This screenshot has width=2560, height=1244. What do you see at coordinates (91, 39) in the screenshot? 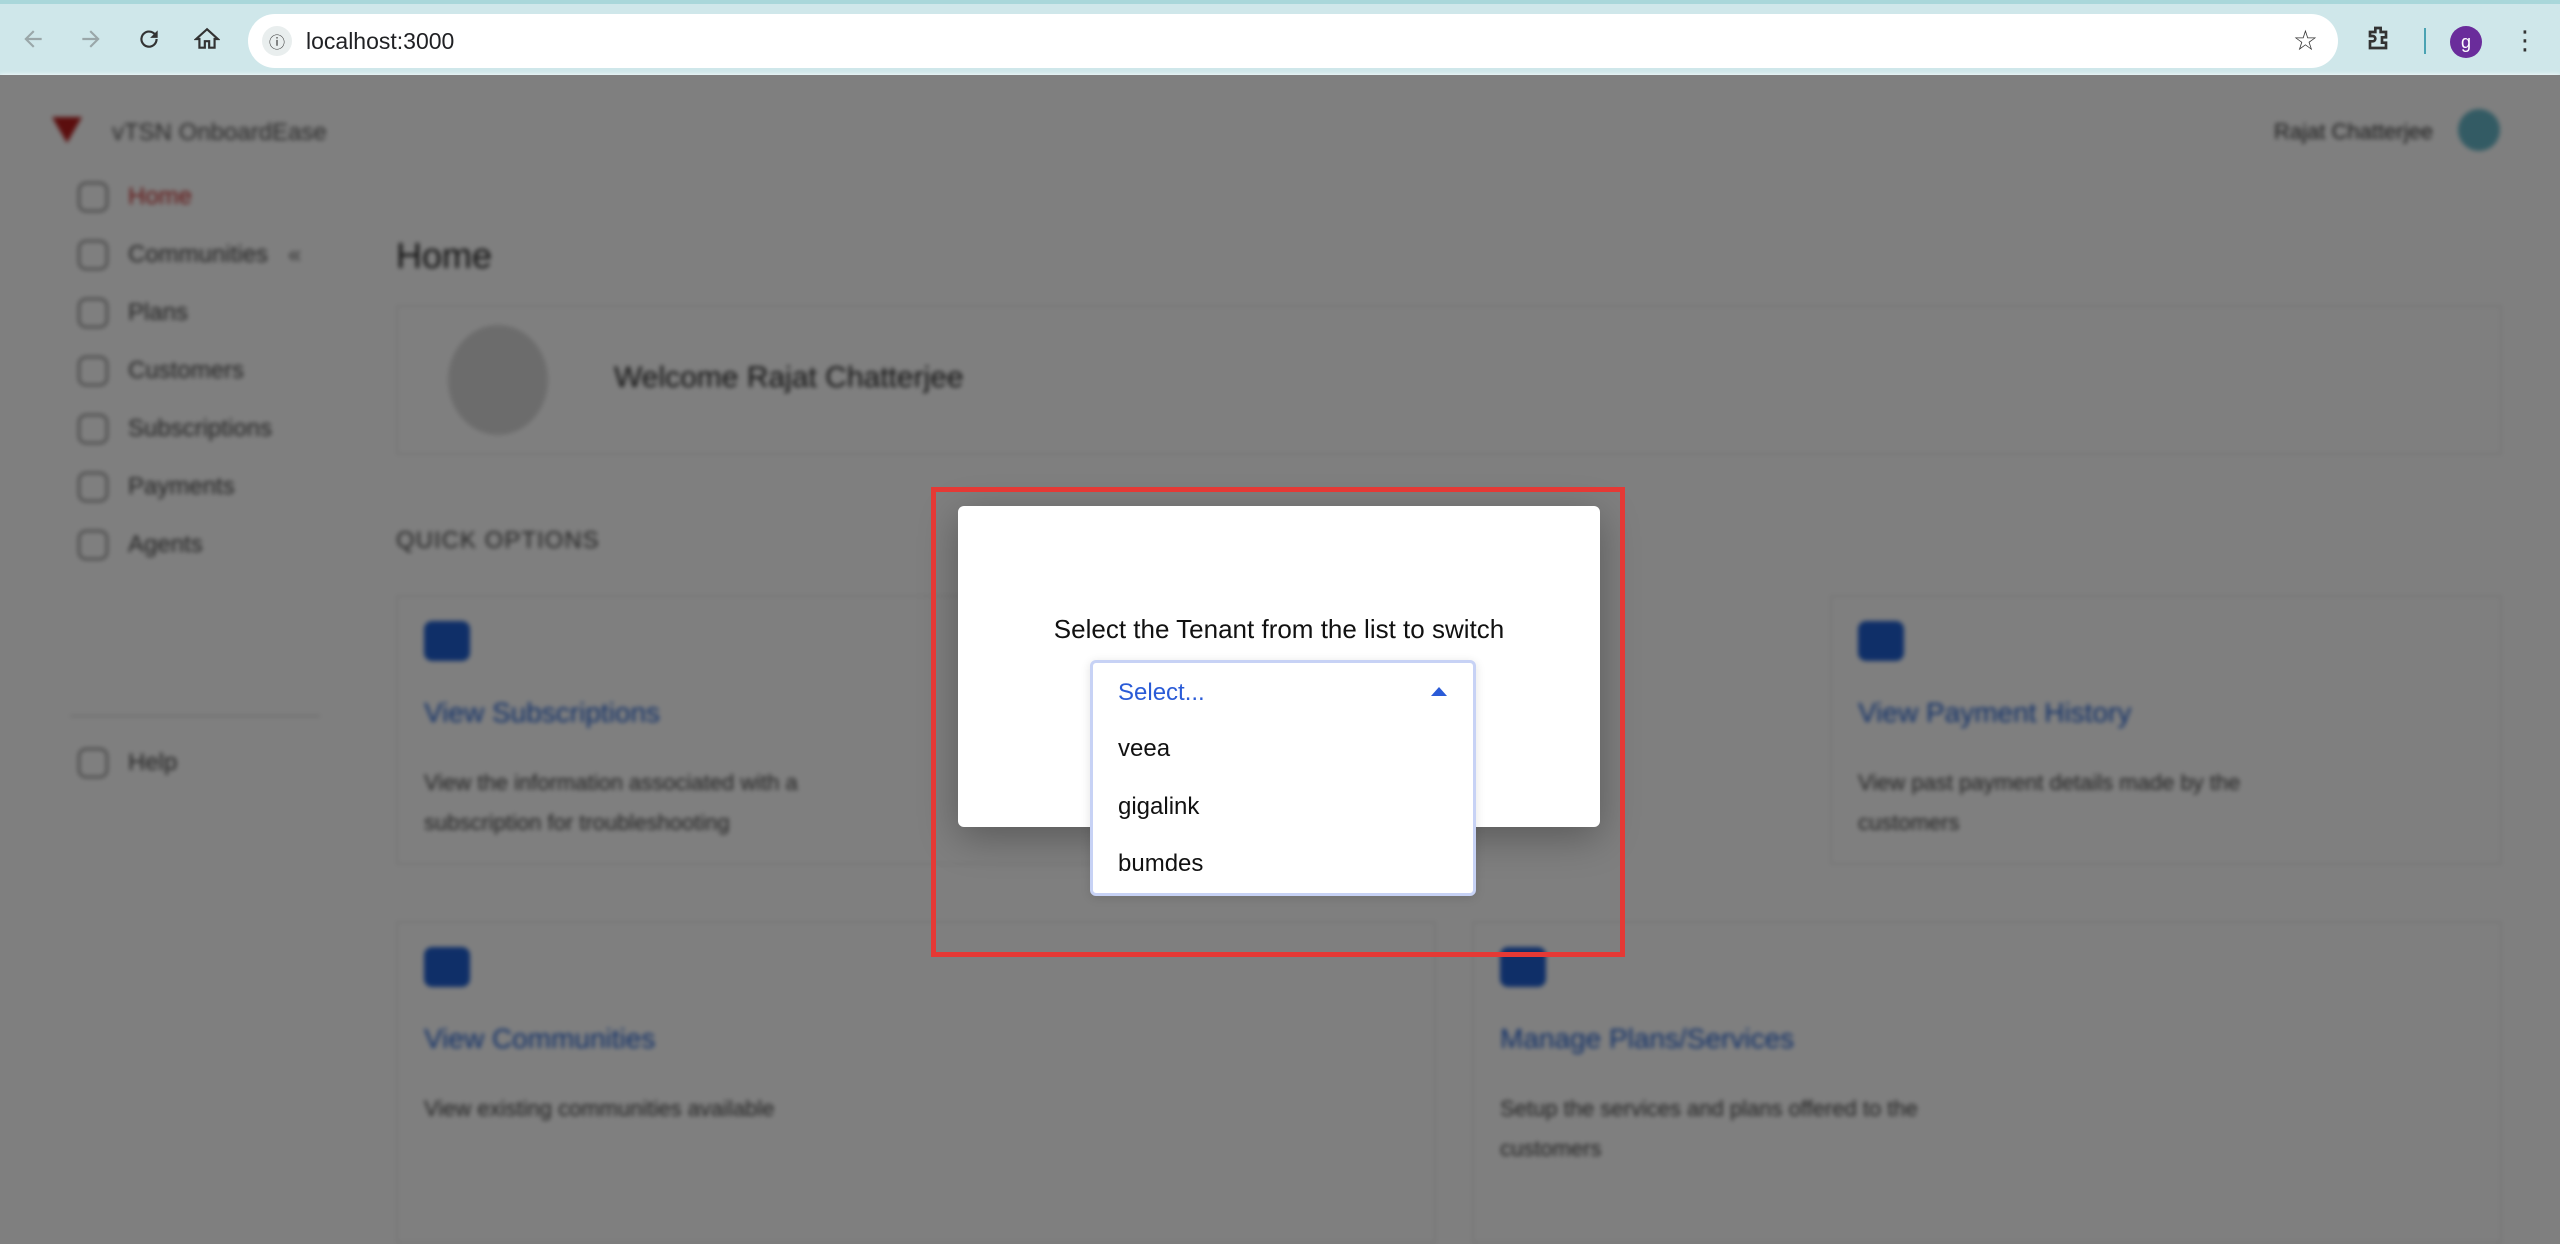
I see `forward-icon` at bounding box center [91, 39].